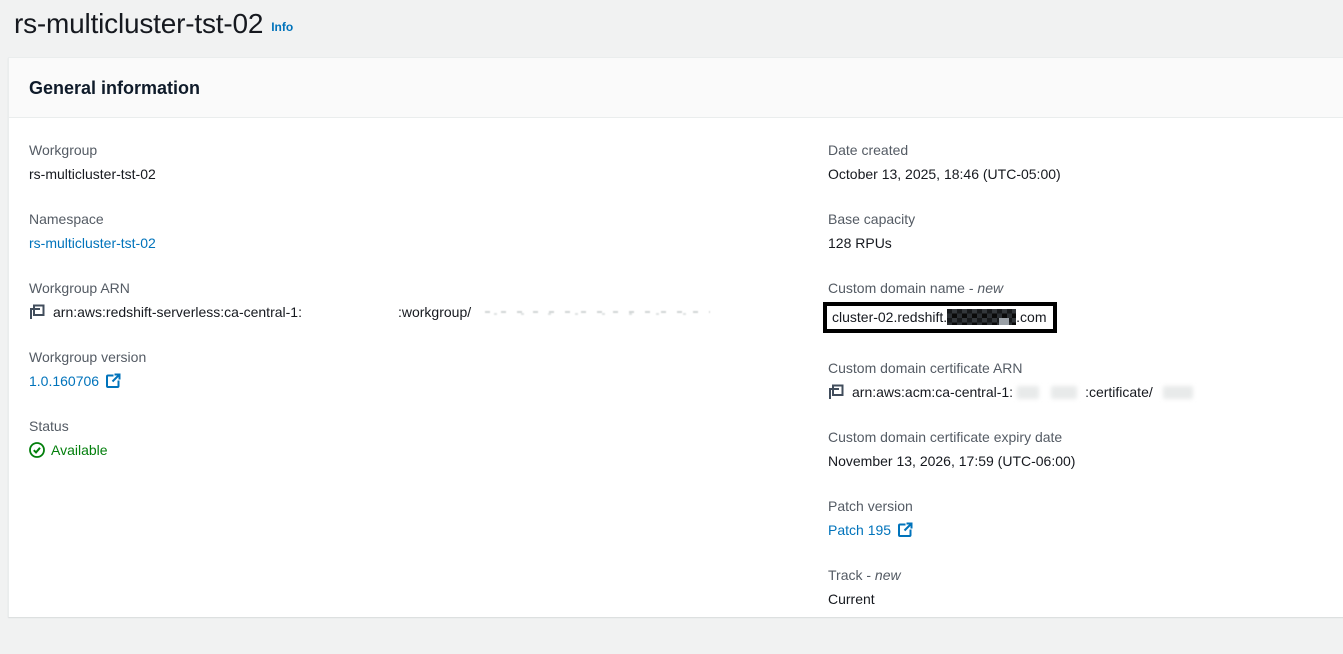 The width and height of the screenshot is (1343, 654). I want to click on page-title: rs-multicluster-tst-02, so click(139, 23).